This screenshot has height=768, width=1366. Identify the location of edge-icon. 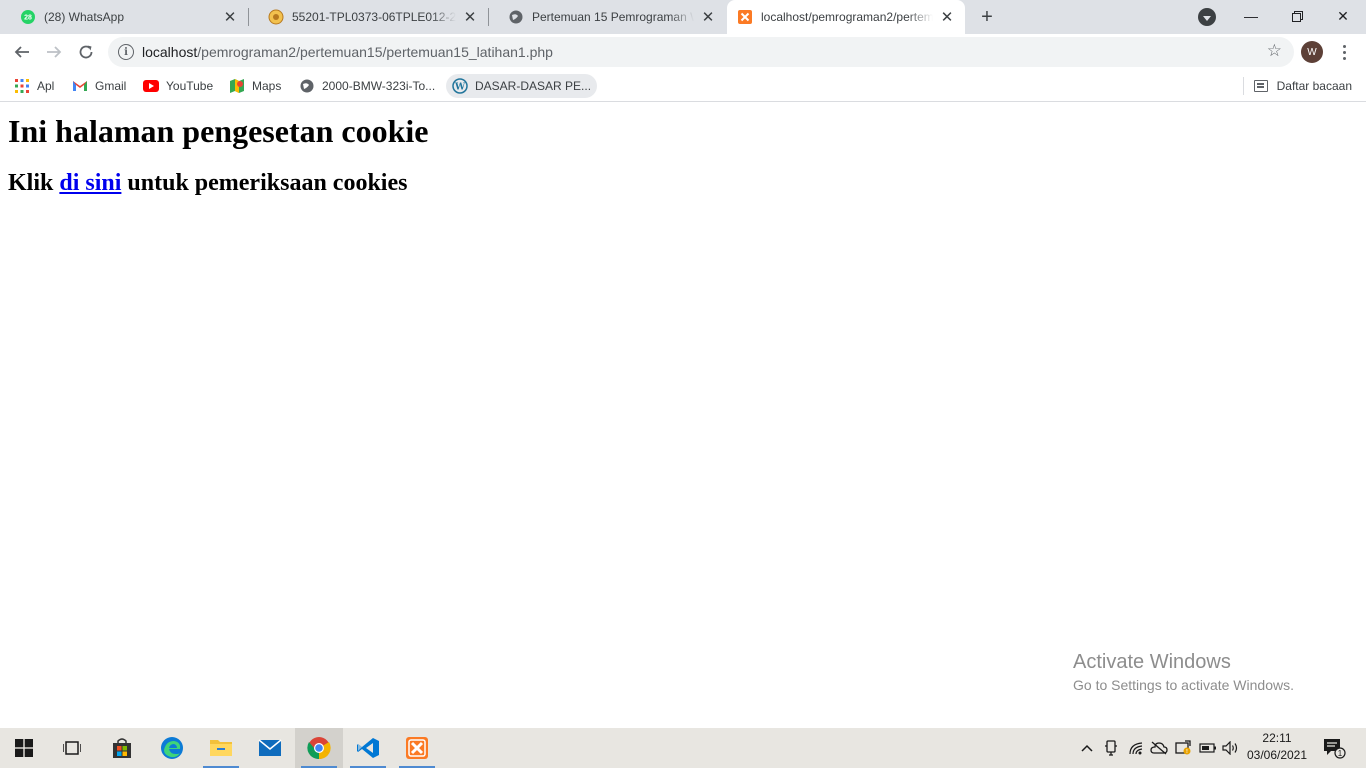
(172, 748).